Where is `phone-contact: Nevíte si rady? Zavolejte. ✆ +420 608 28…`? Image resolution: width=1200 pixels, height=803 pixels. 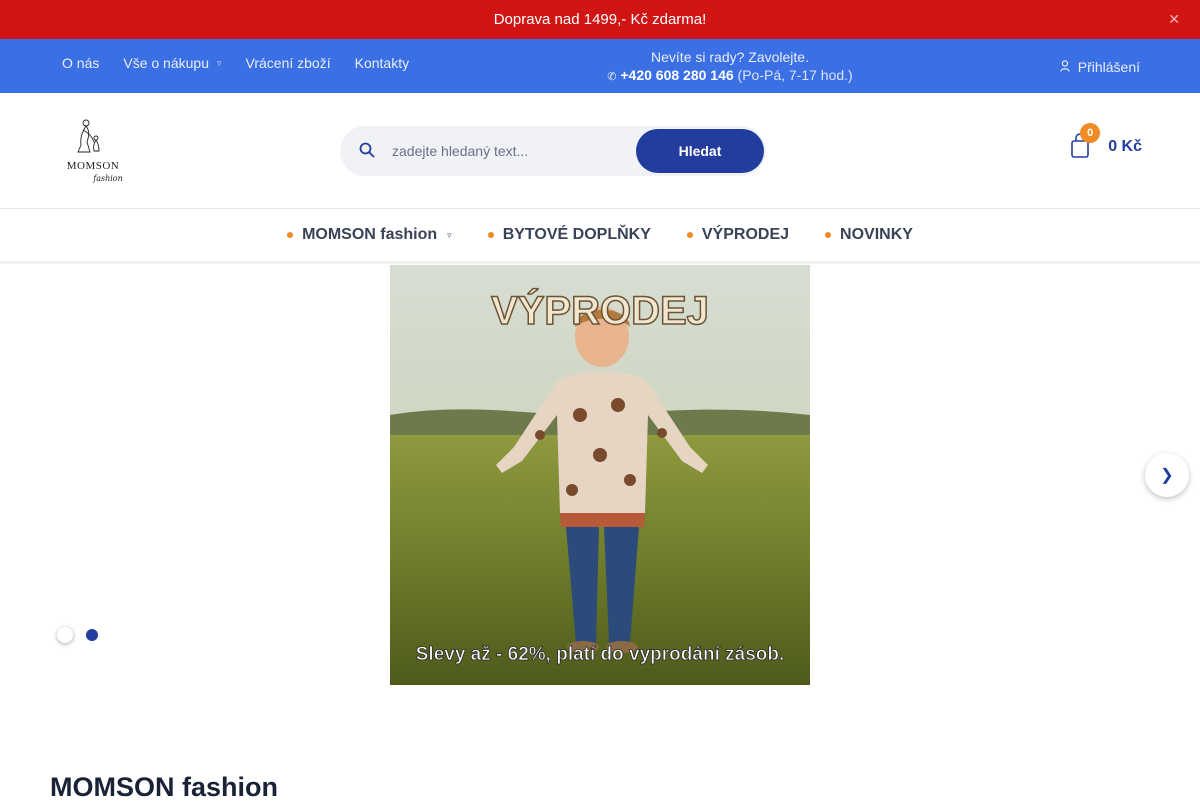
phone-contact: Nevíte si rady? Zavolejte. ✆ +420 608 28… is located at coordinates (730, 67).